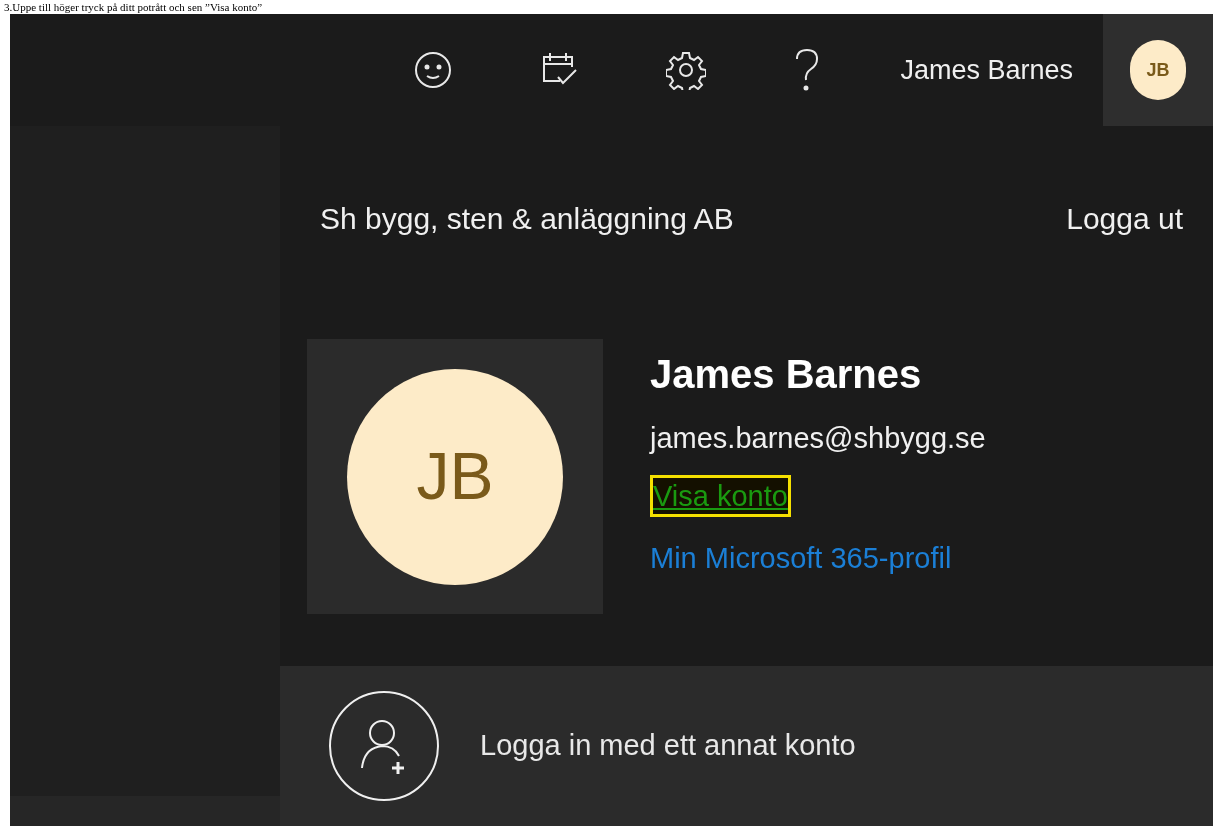 This screenshot has width=1213, height=826. Describe the element at coordinates (384, 746) in the screenshot. I see `add-person-icon` at that location.